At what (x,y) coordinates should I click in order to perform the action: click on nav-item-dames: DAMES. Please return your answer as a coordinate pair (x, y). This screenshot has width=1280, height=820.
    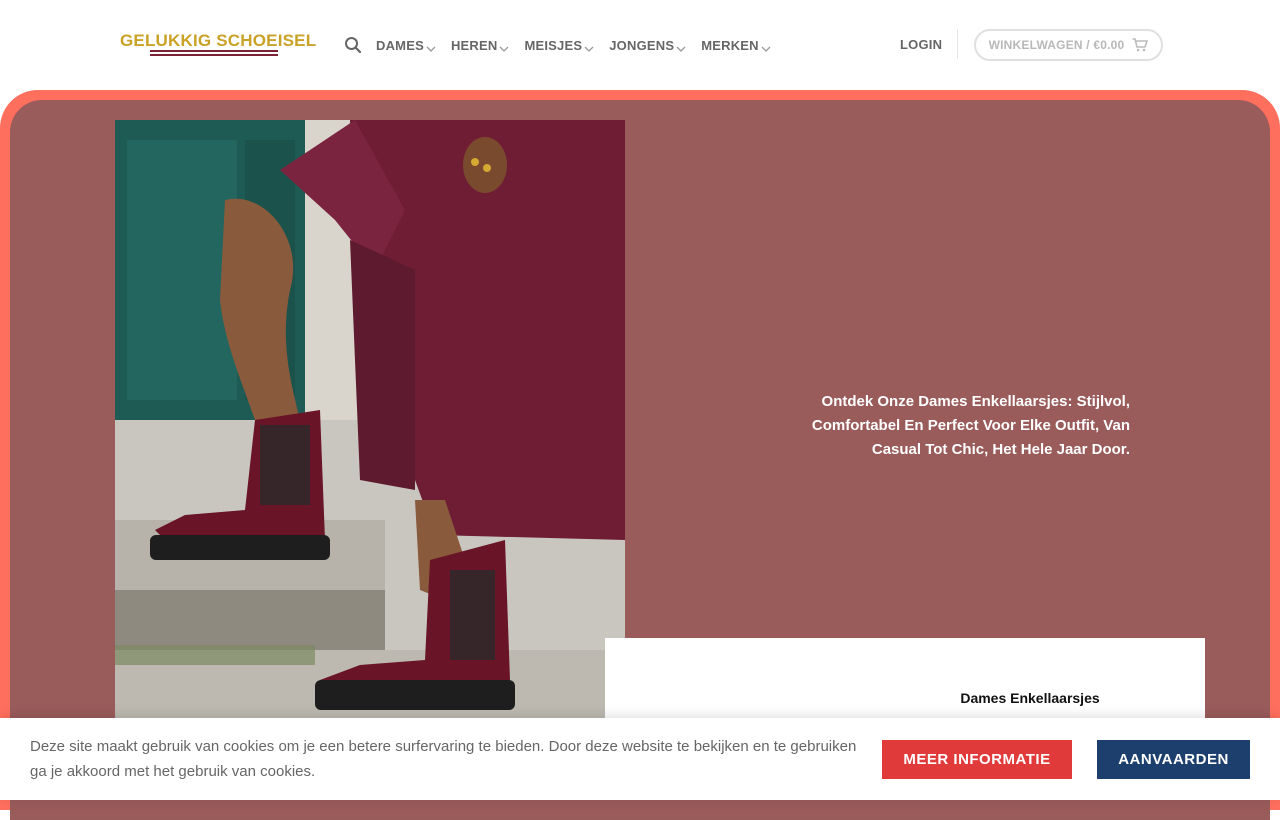
    Looking at the image, I should click on (406, 45).